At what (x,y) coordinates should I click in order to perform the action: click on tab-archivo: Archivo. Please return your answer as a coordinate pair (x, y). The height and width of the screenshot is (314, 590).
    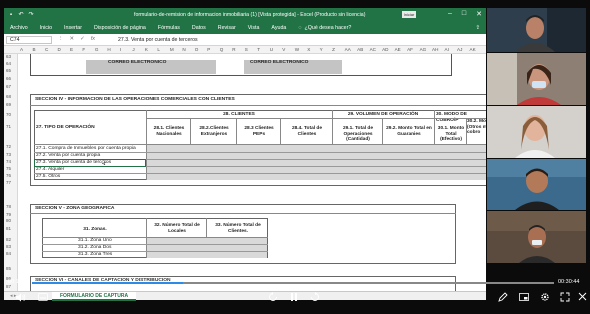
    Looking at the image, I should click on (19, 28).